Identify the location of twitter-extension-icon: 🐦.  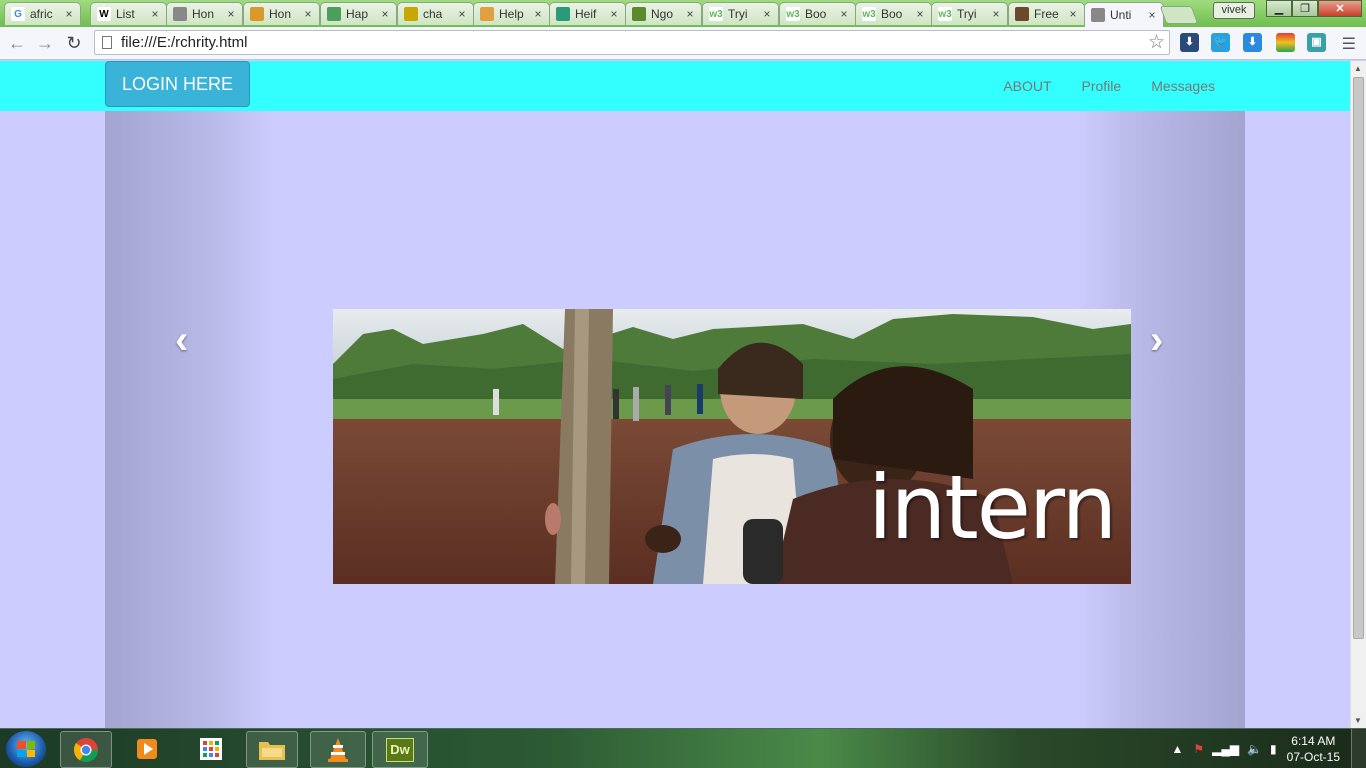
(1220, 42).